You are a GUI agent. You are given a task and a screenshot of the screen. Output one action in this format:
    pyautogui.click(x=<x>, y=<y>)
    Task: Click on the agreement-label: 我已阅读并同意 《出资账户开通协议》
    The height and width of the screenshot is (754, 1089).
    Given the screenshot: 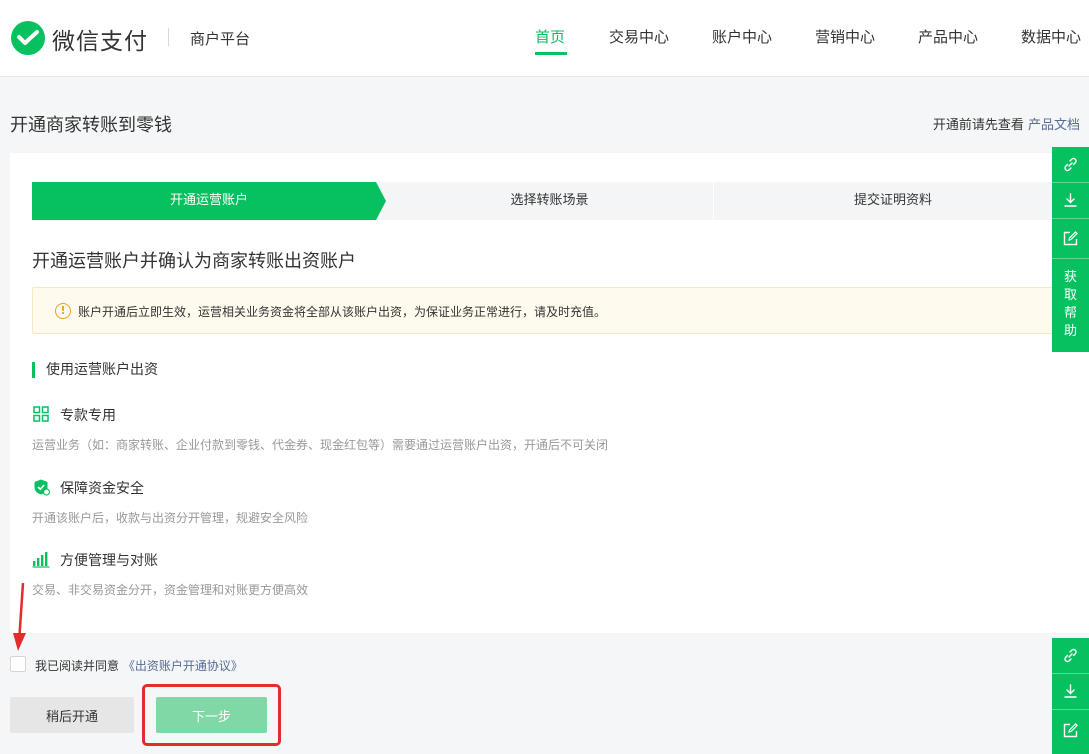 What is the action you would take?
    pyautogui.click(x=139, y=665)
    